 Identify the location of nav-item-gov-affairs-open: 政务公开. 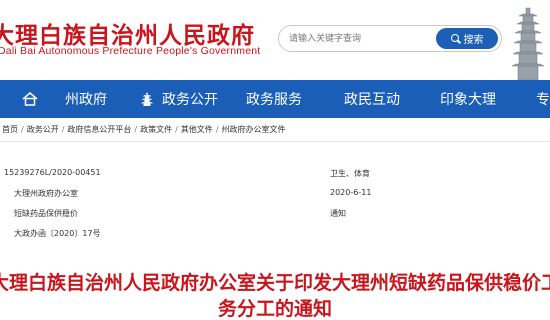
(179, 99).